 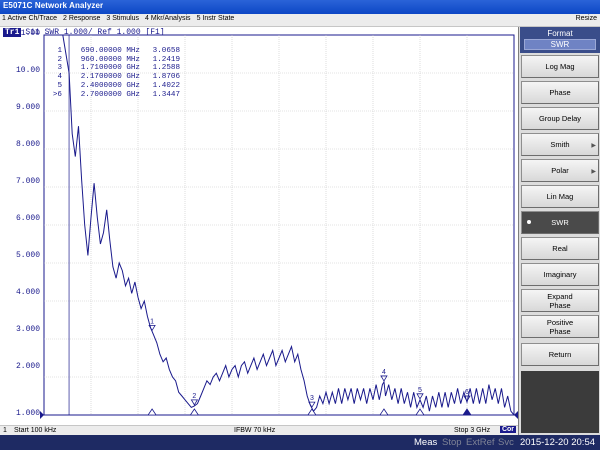 What do you see at coordinates (110, 85) in the screenshot?
I see `marker-freq: 2.4000000 GHz` at bounding box center [110, 85].